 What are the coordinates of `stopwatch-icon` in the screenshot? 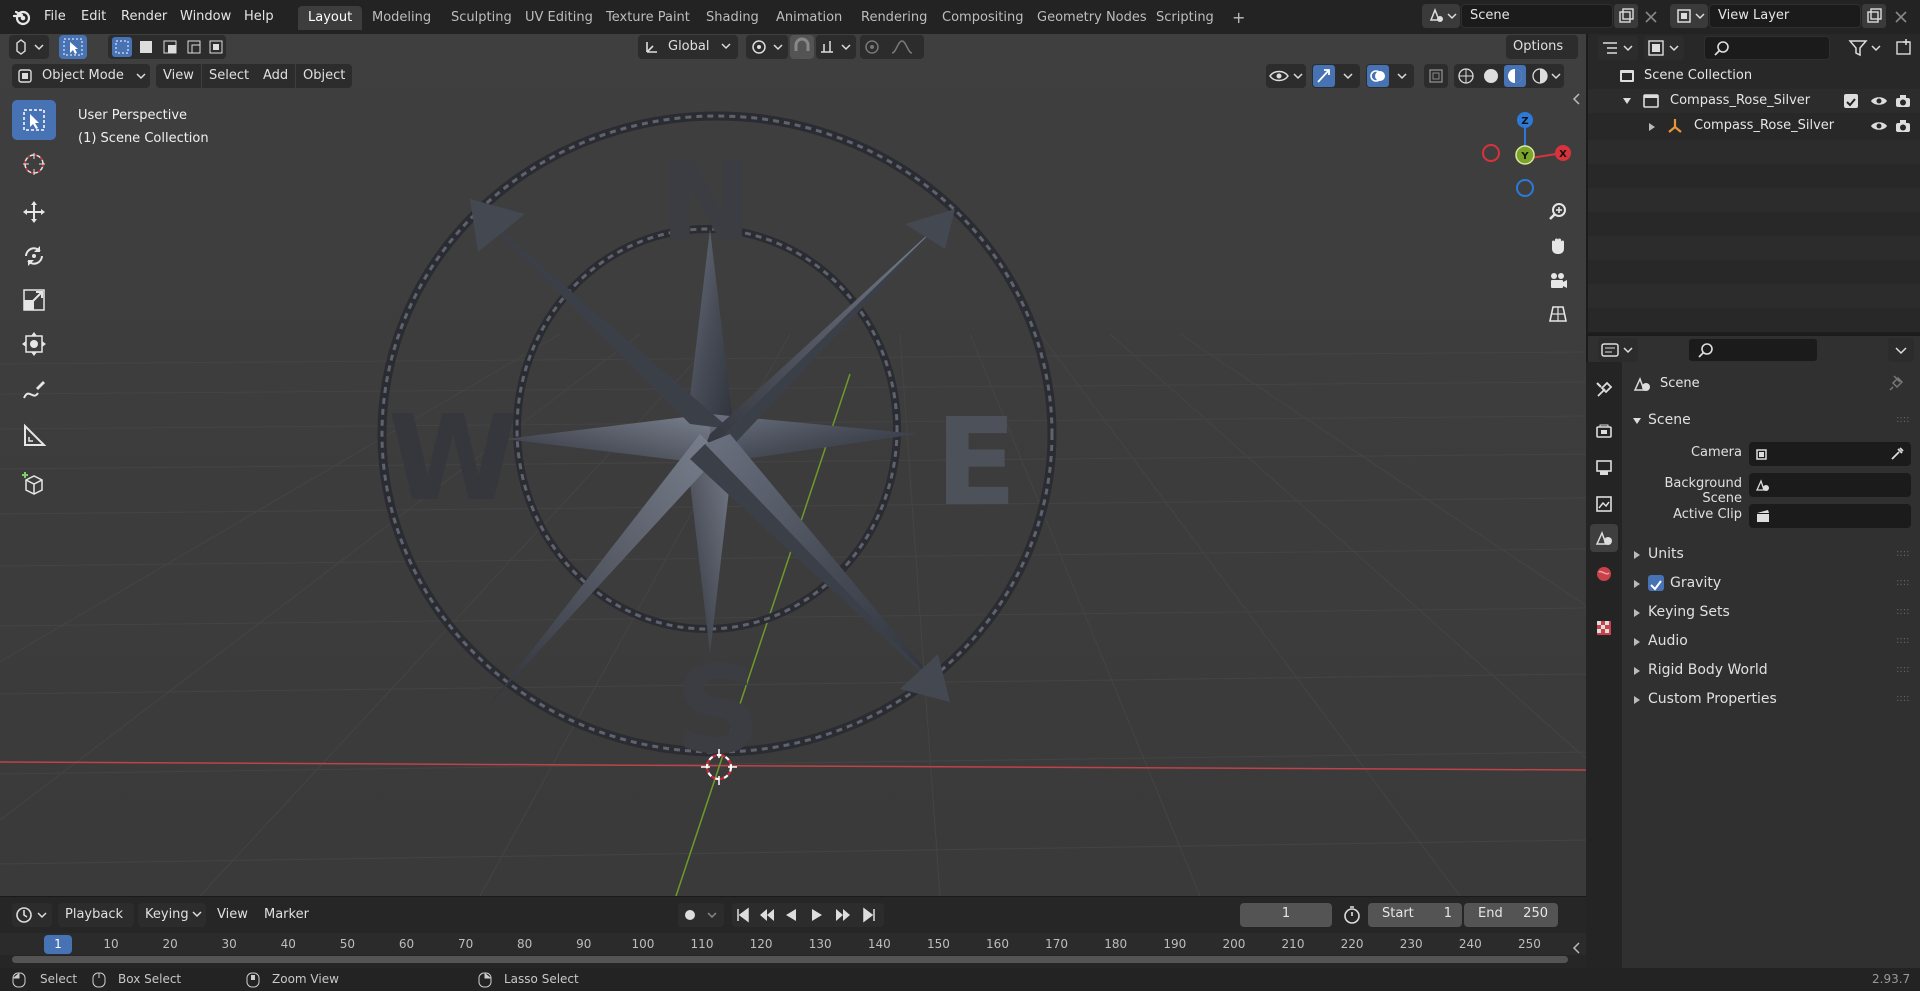 It's located at (1352, 915).